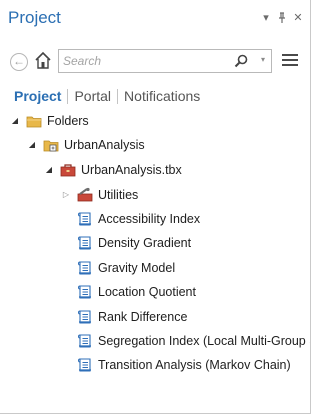 The width and height of the screenshot is (320, 414). I want to click on folder-icon, so click(34, 121).